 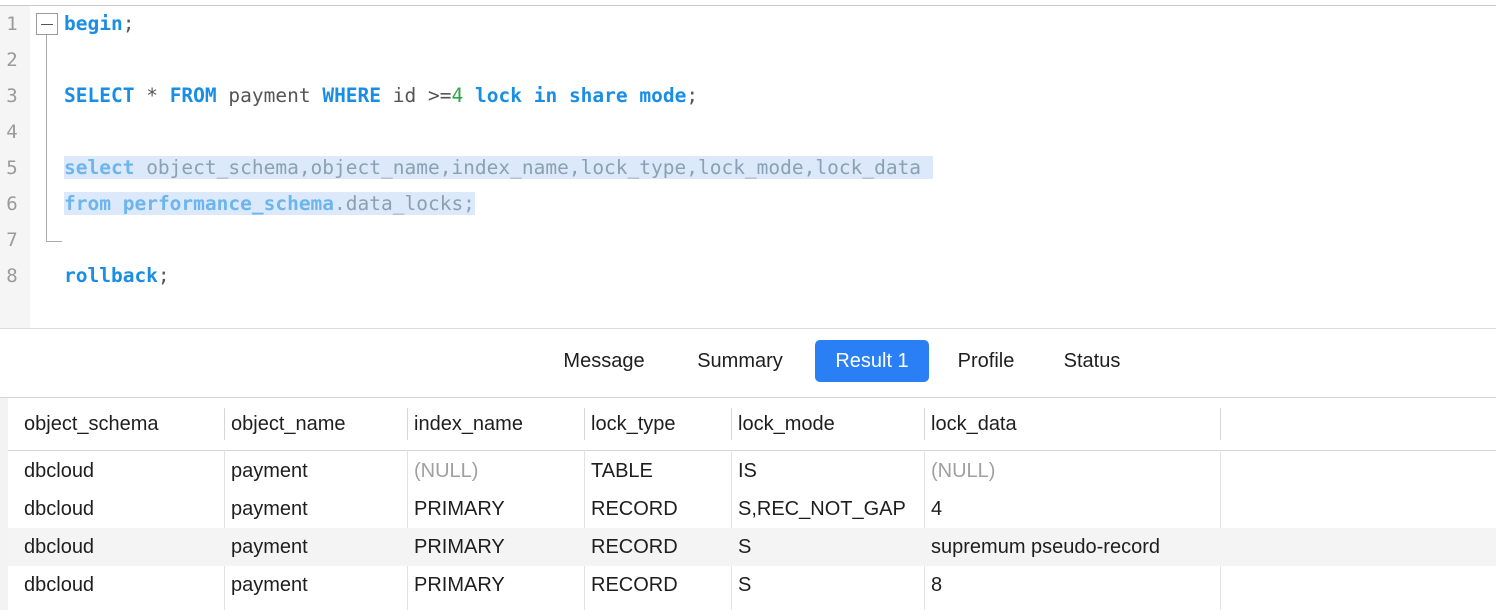 I want to click on table-row: dbcloud payment PRIMARY RECORD S 8, so click(x=752, y=585).